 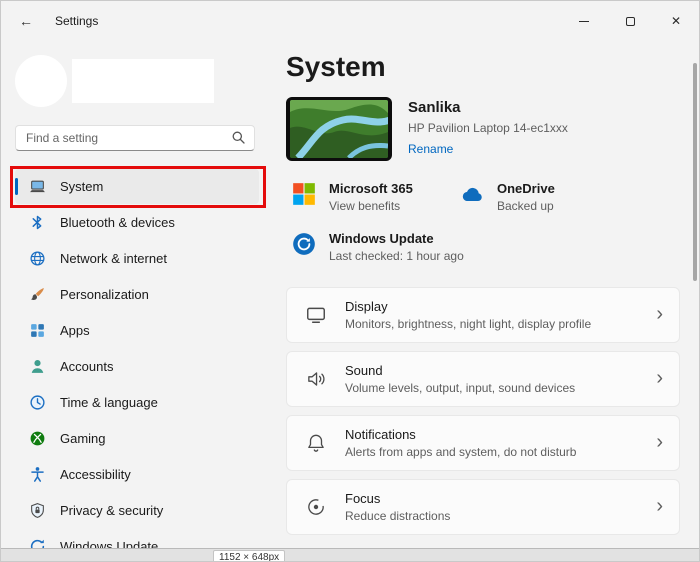 I want to click on tile-microsoft-365: Microsoft 365 View benefits, so click(x=375, y=197).